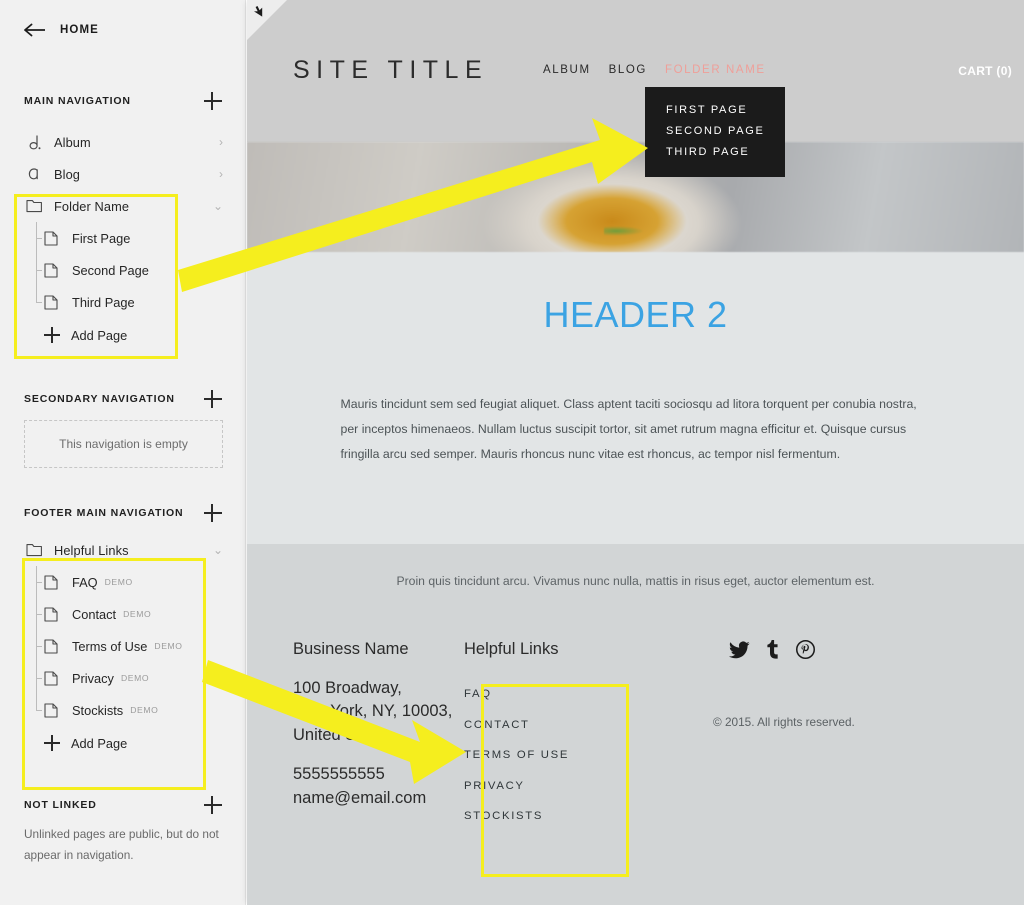 The width and height of the screenshot is (1024, 905). I want to click on dropdown-item-third-page: THIRD PAGE, so click(714, 152).